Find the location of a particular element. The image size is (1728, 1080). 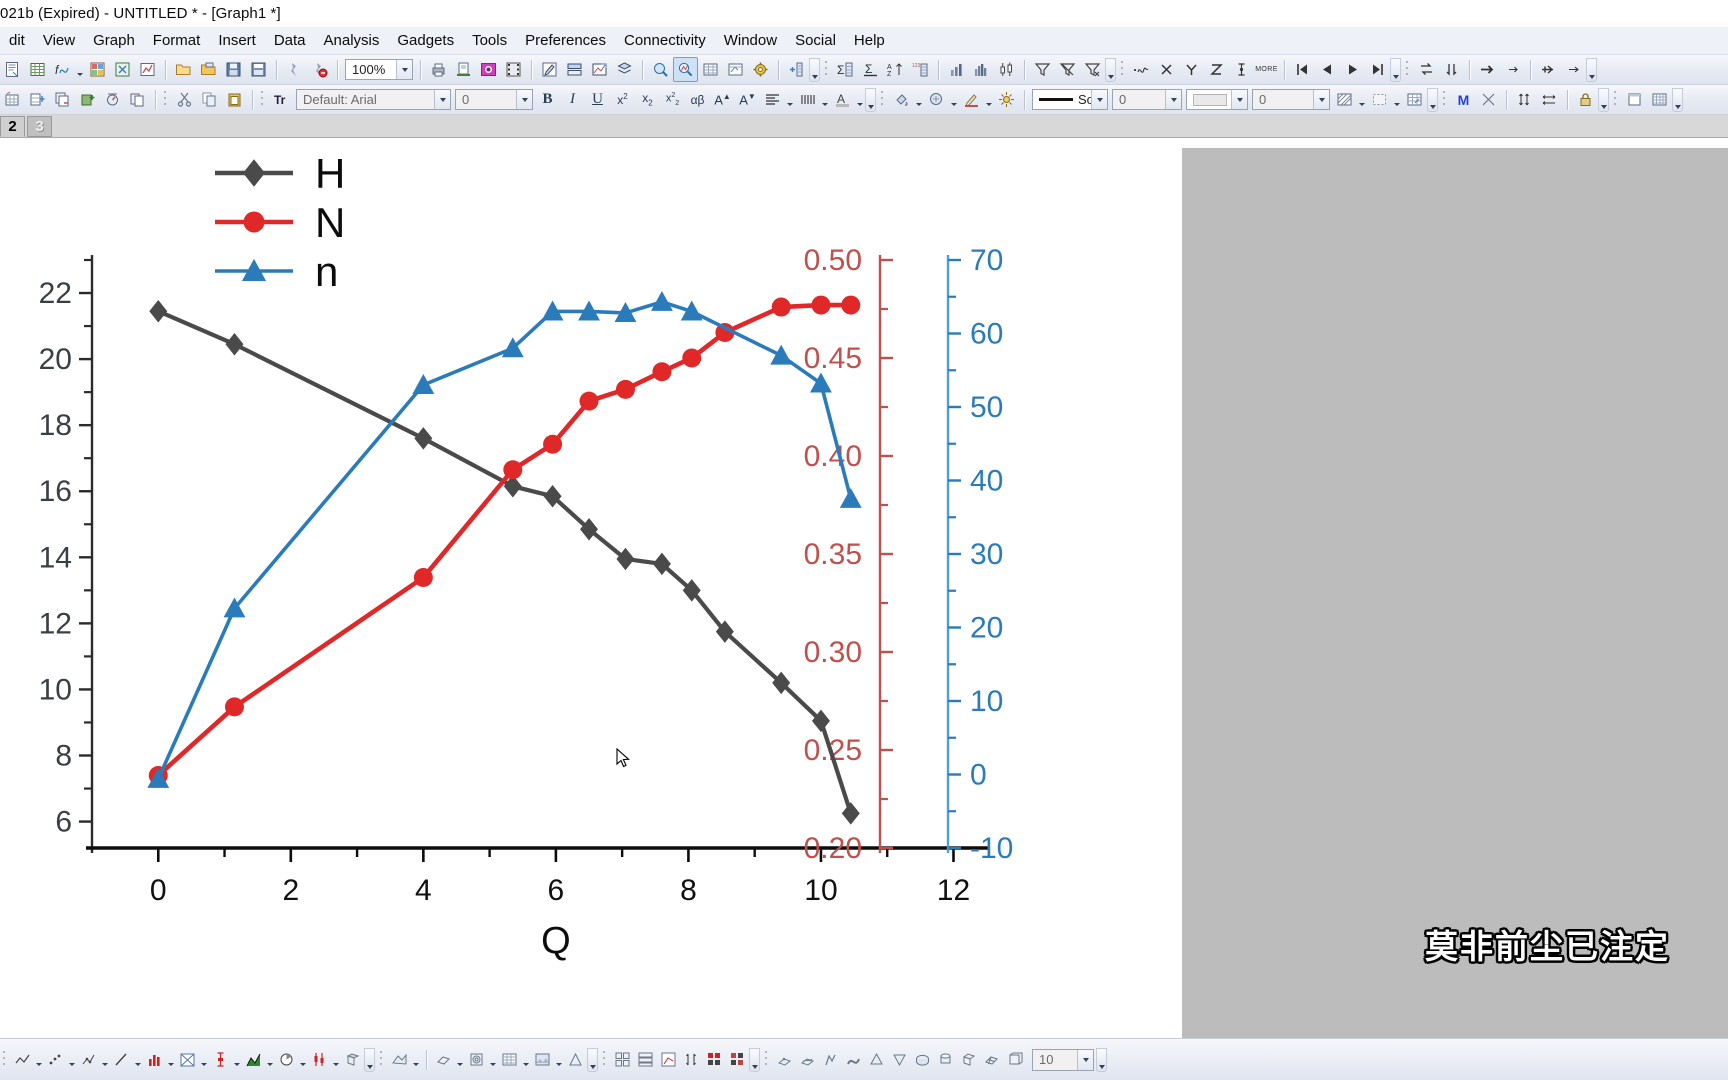

menu-item-analysis: Analysis is located at coordinates (352, 40).